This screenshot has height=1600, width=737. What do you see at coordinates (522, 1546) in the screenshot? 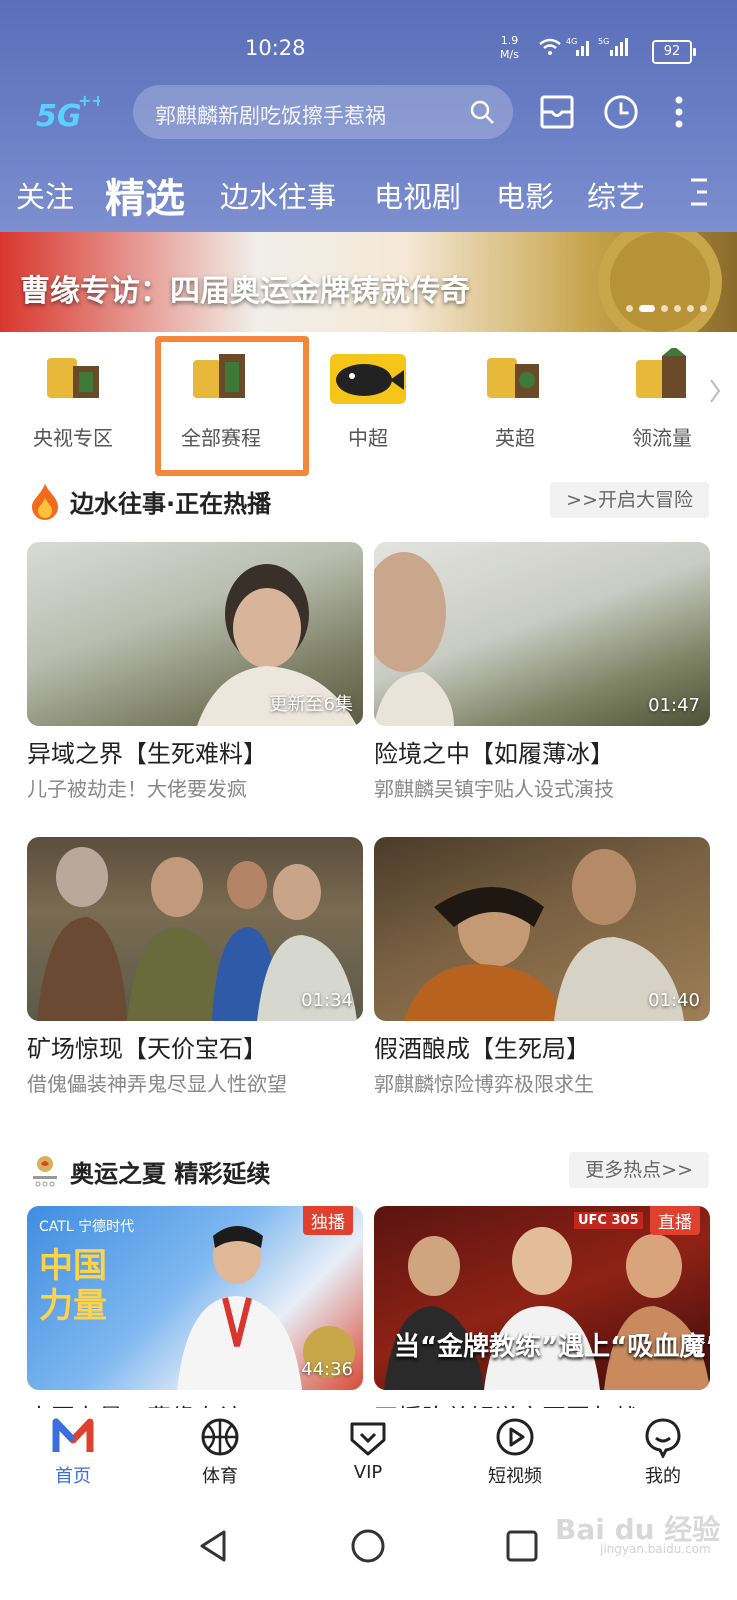
I see `recents-icon` at bounding box center [522, 1546].